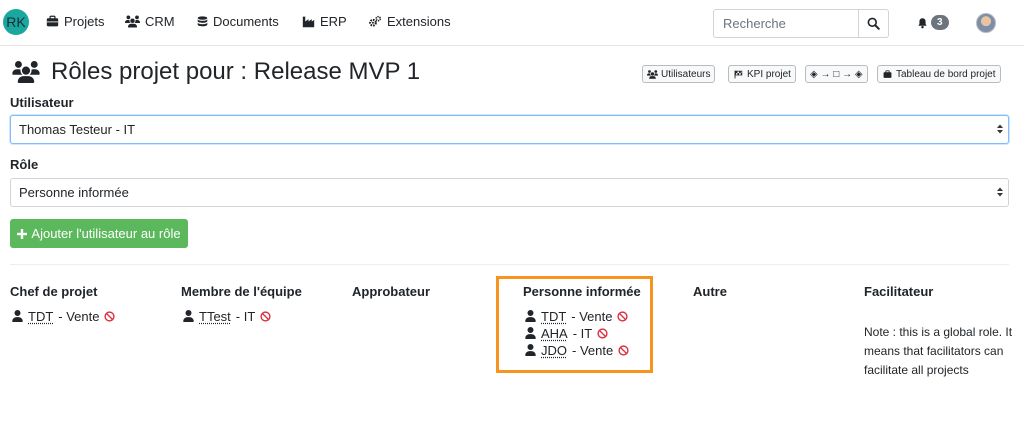 Image resolution: width=1024 pixels, height=436 pixels. What do you see at coordinates (160, 21) in the screenshot?
I see `nav-crm-label: CRM` at bounding box center [160, 21].